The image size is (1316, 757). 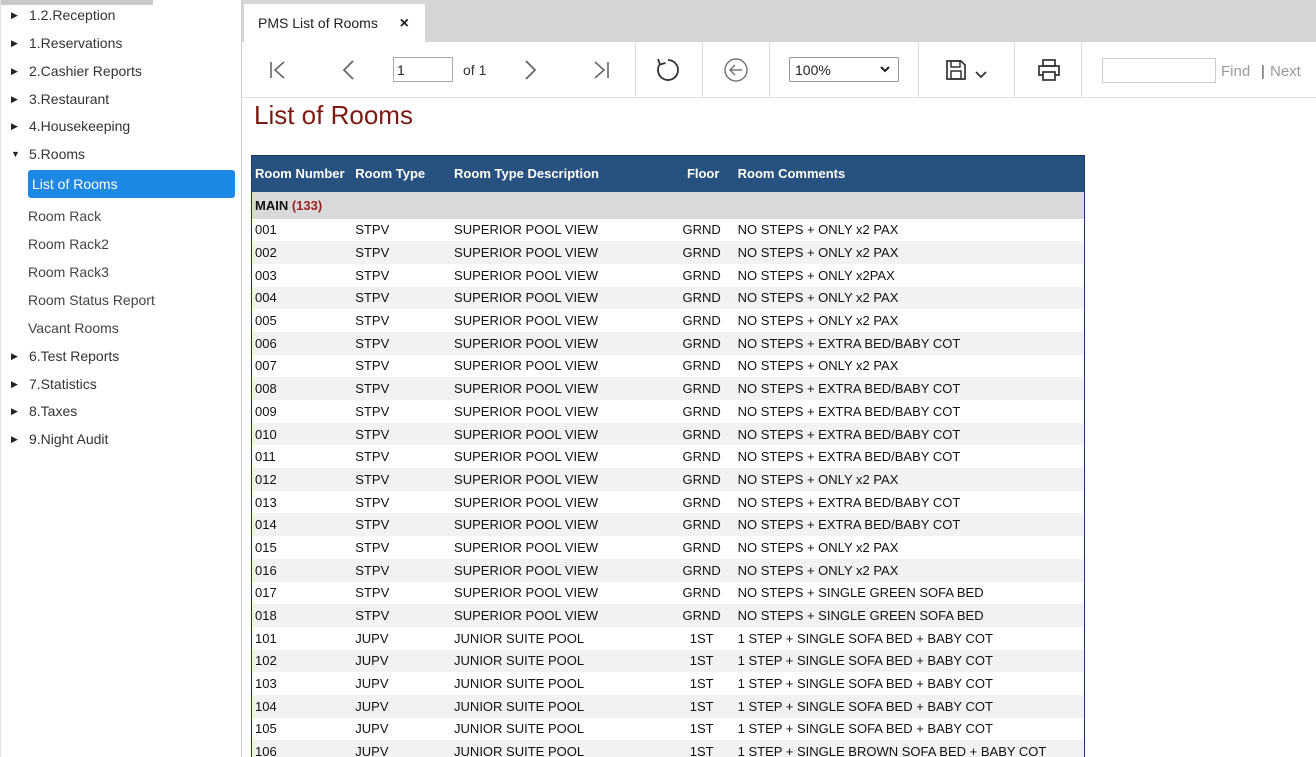 I want to click on prev-page-icon, so click(x=349, y=70).